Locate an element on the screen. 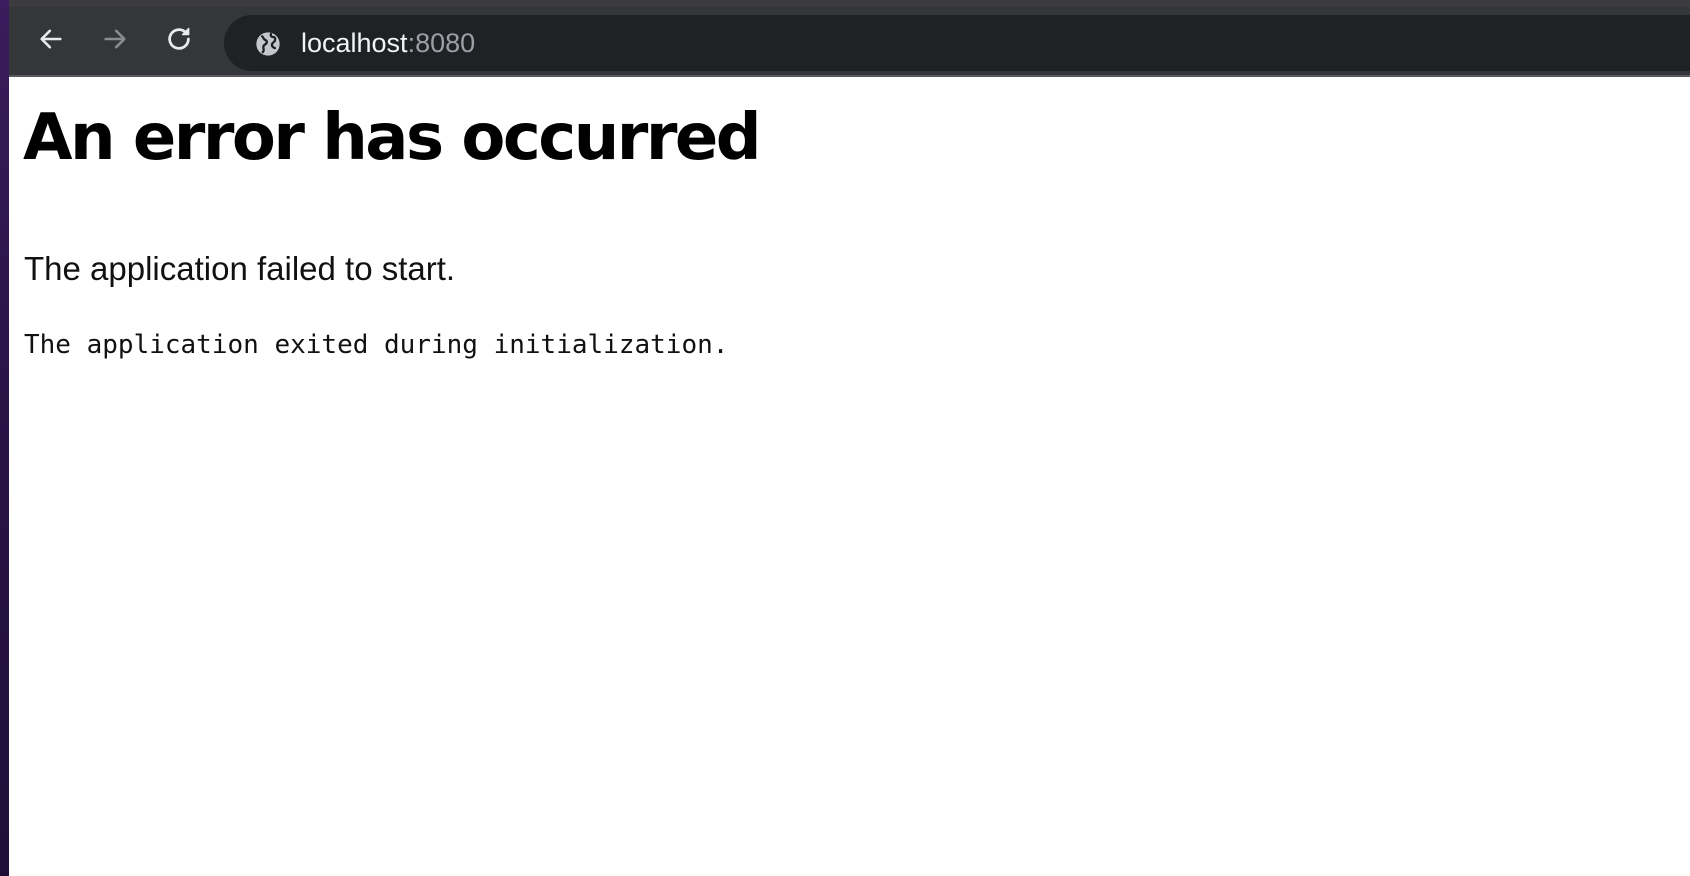 The height and width of the screenshot is (876, 1690). url-host: localhost is located at coordinates (354, 43).